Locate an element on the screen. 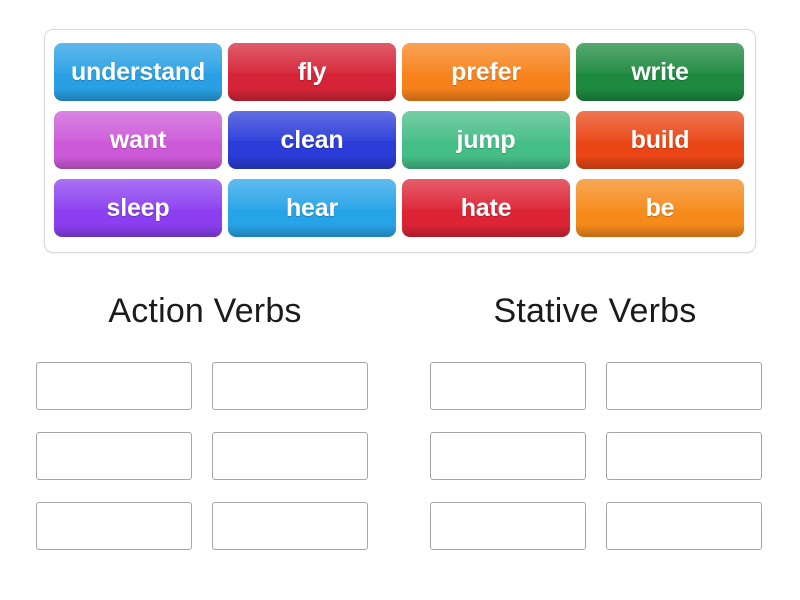 This screenshot has height=600, width=800. draggable-tile: sleep is located at coordinates (138, 208).